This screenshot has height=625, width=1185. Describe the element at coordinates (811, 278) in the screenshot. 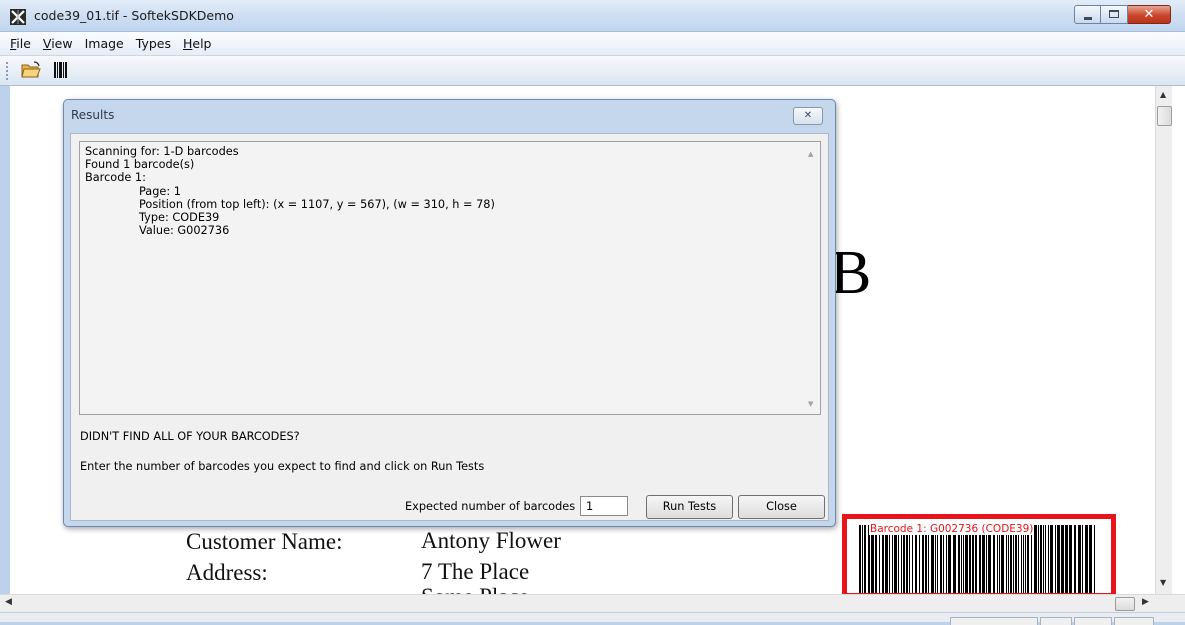

I see `results-scrollbar: ▲ ▼` at that location.